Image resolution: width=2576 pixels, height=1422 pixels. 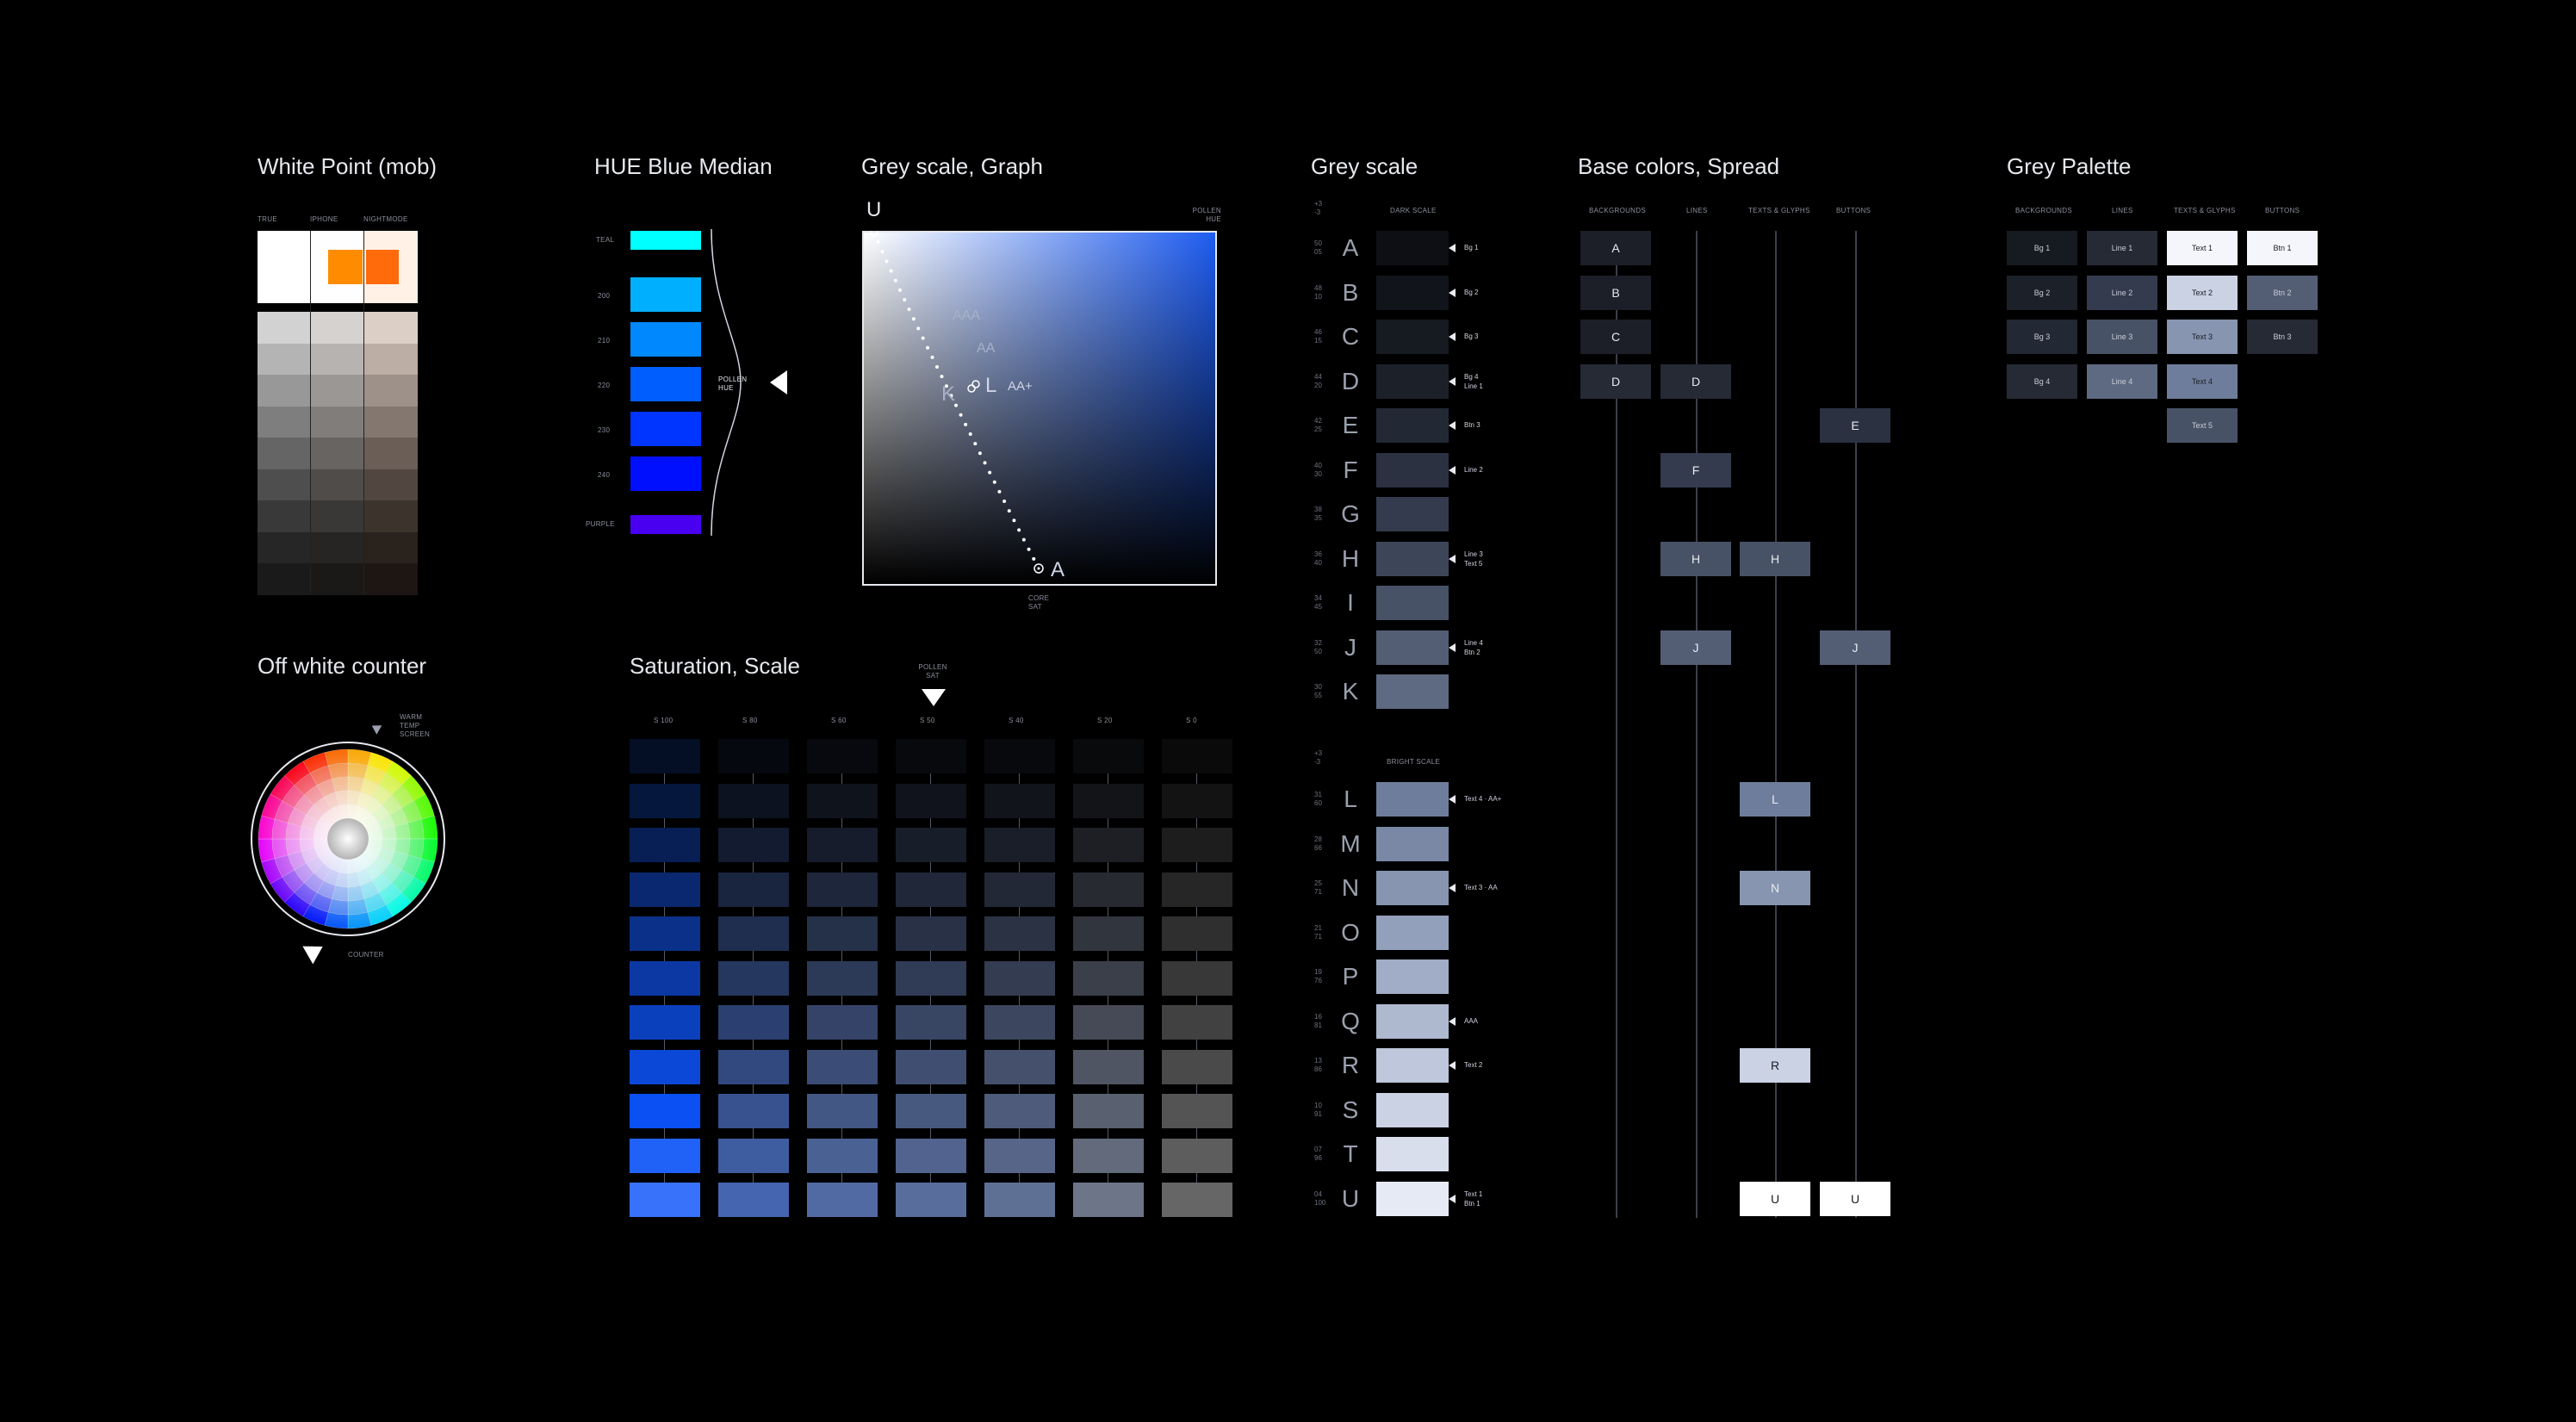 I want to click on greyscale-annotation: Text 4 · AA+, so click(x=1483, y=799).